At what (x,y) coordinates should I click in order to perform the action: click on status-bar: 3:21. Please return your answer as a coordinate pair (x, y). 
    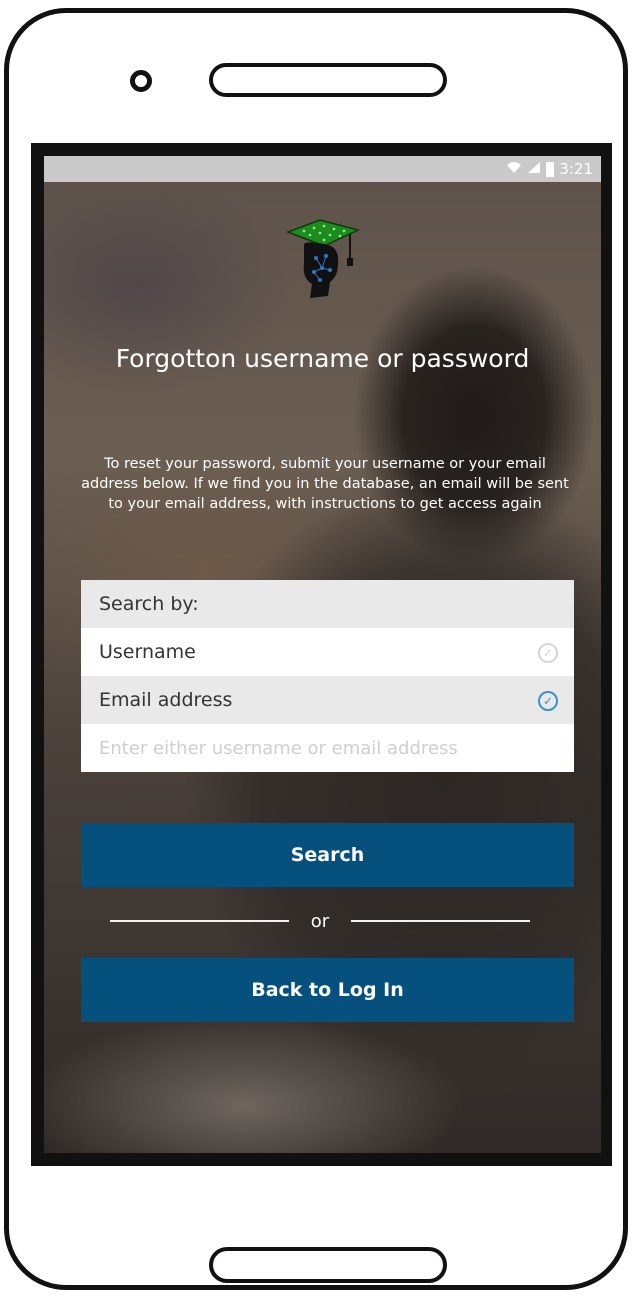
    Looking at the image, I should click on (322, 169).